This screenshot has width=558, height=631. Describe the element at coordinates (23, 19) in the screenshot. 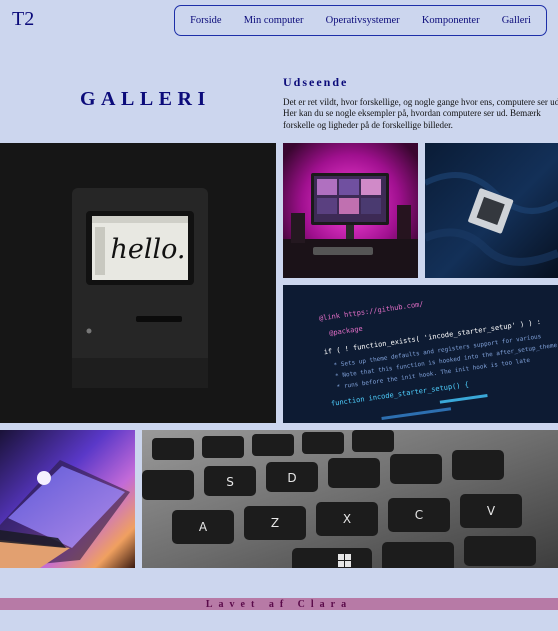

I see `site-logo: T2` at that location.